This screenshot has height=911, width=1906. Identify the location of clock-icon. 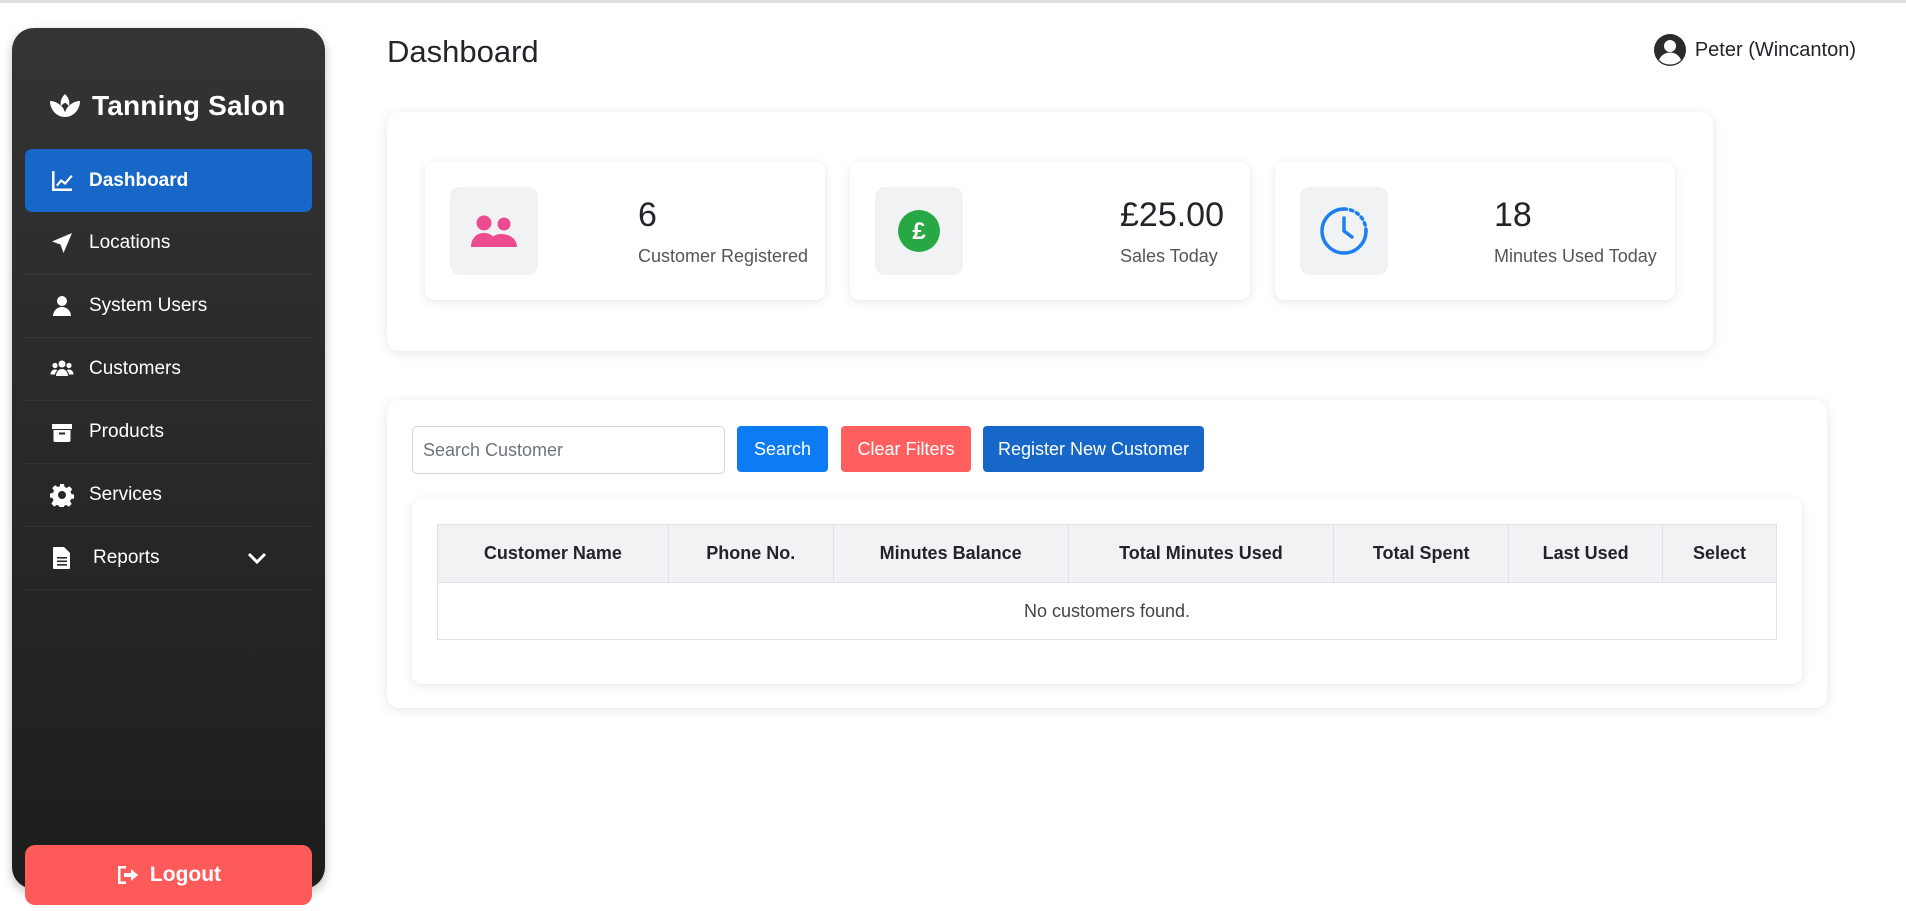
(1344, 231).